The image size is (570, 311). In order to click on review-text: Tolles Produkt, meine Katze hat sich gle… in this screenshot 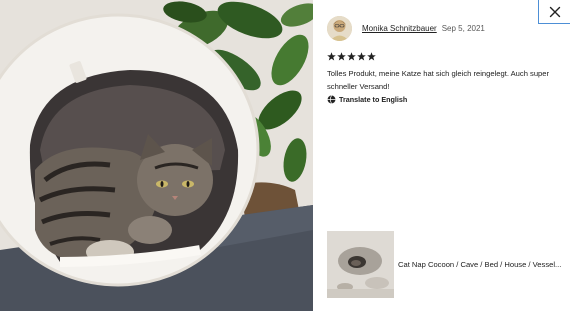, I will do `click(438, 80)`.